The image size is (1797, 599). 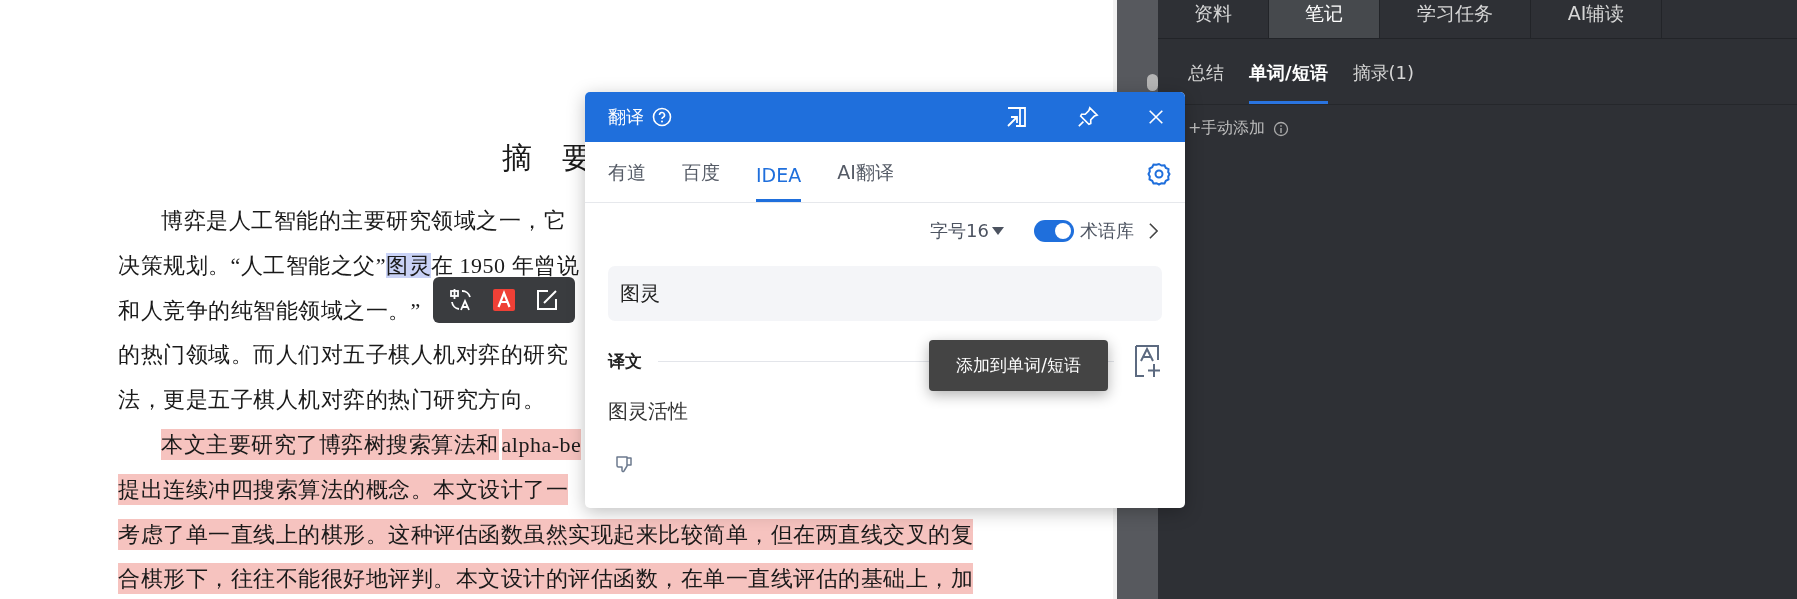 What do you see at coordinates (1152, 82) in the screenshot?
I see `scrollbar-thumb` at bounding box center [1152, 82].